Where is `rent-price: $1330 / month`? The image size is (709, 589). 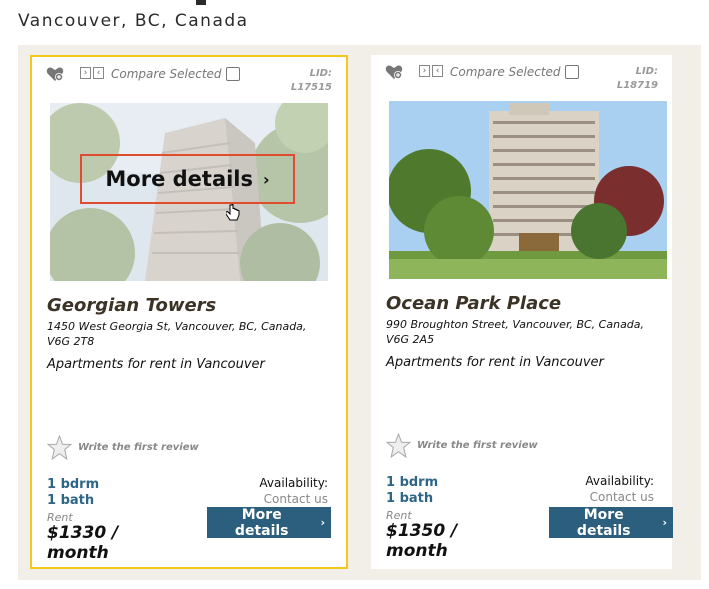 rent-price: $1330 / month is located at coordinates (83, 543).